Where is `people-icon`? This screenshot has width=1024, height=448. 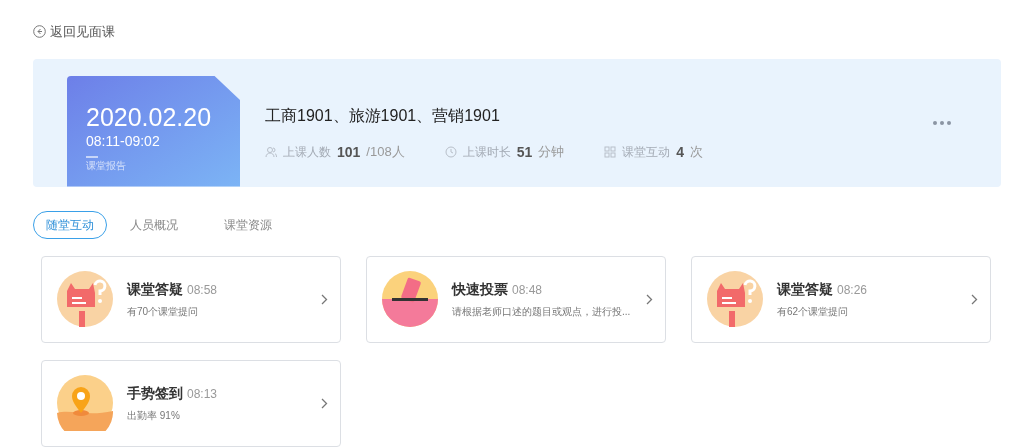
people-icon is located at coordinates (271, 152).